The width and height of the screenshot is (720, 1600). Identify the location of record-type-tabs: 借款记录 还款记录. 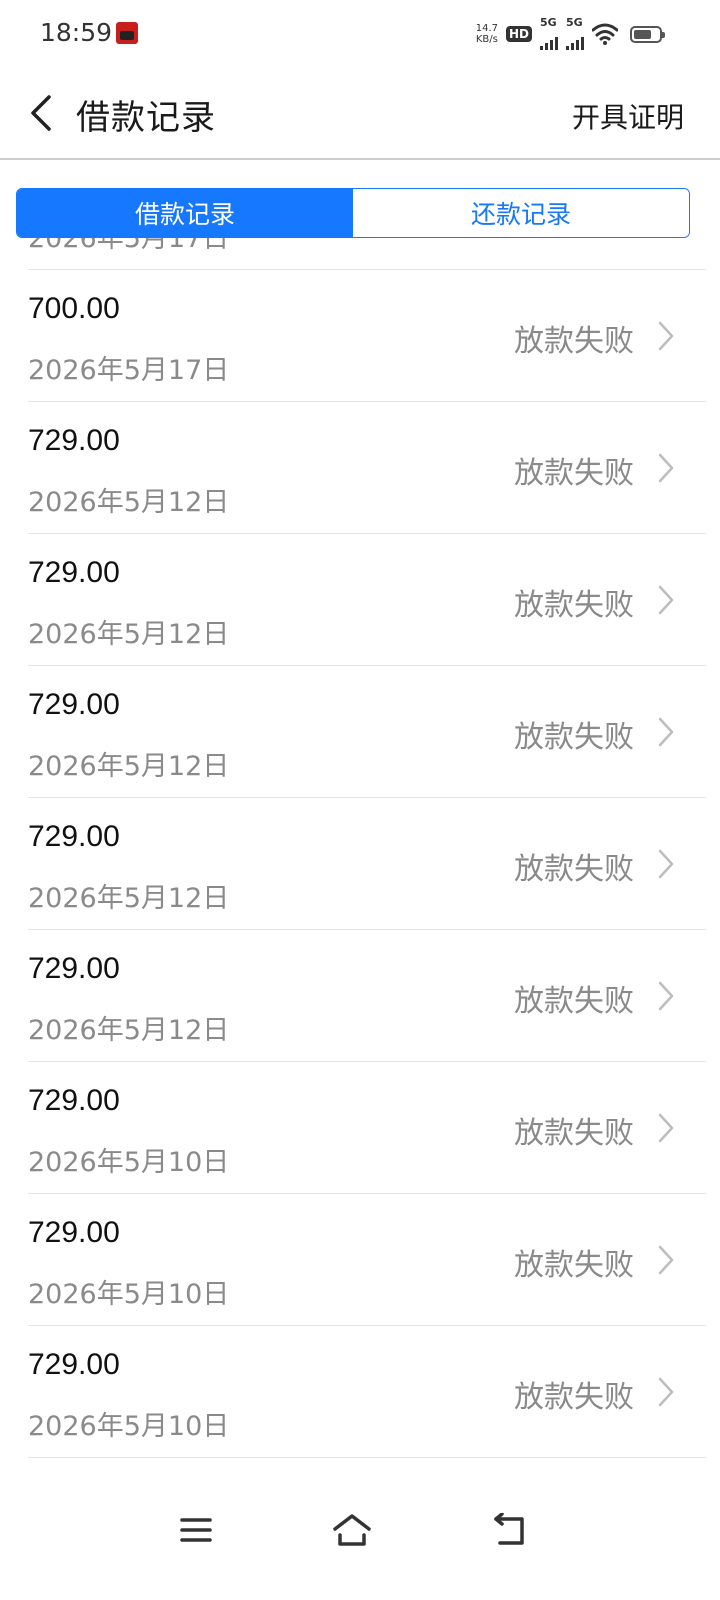
(353, 213).